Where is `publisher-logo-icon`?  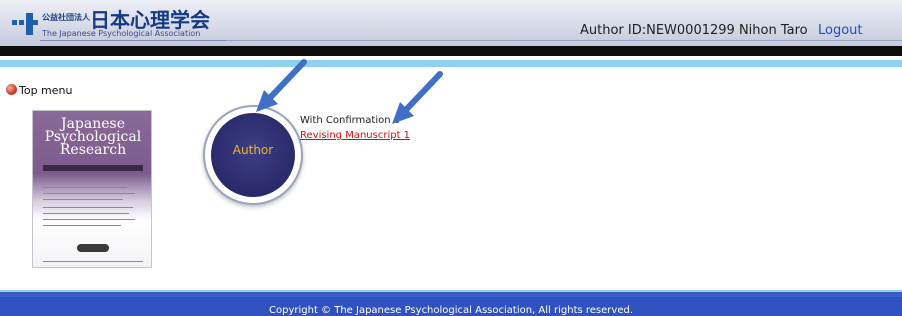 publisher-logo-icon is located at coordinates (93, 248).